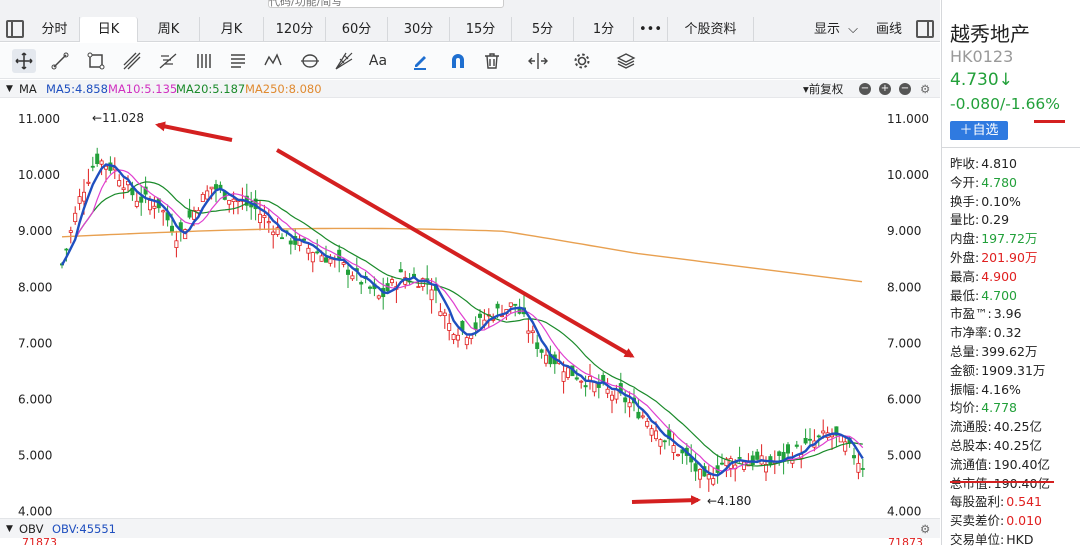  I want to click on tab-8: 5分, so click(543, 29).